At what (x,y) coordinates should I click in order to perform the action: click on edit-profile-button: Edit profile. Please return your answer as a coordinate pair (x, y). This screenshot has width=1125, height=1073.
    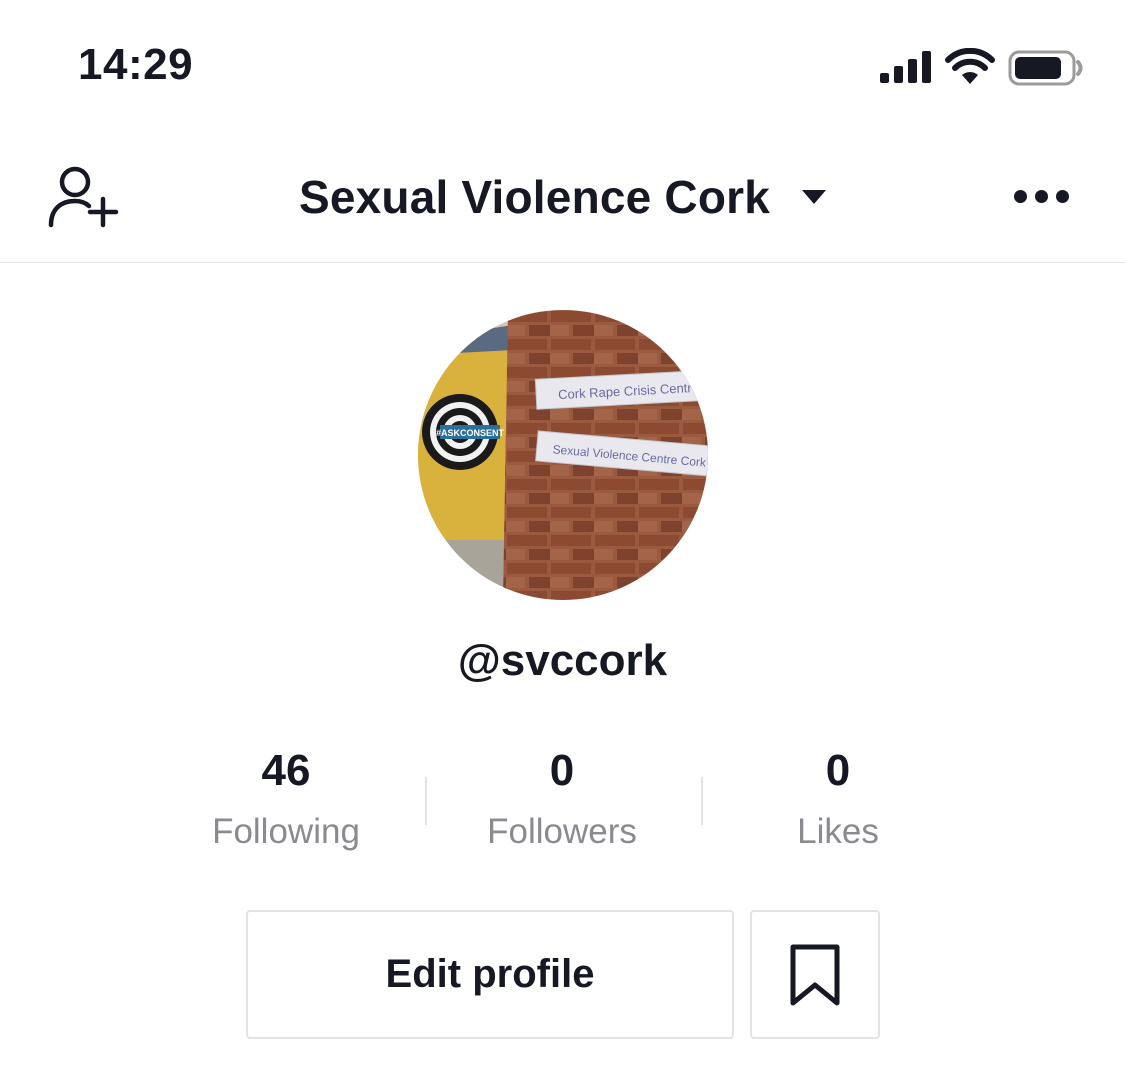
    Looking at the image, I should click on (490, 974).